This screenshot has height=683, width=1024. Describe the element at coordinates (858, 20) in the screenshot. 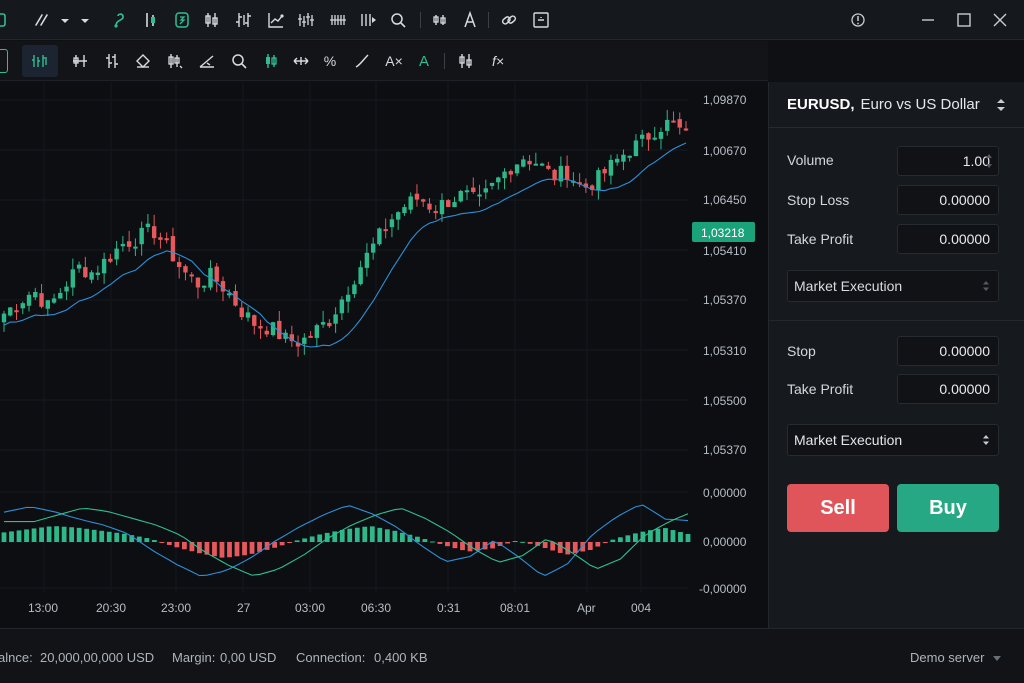

I see `info-icon` at that location.